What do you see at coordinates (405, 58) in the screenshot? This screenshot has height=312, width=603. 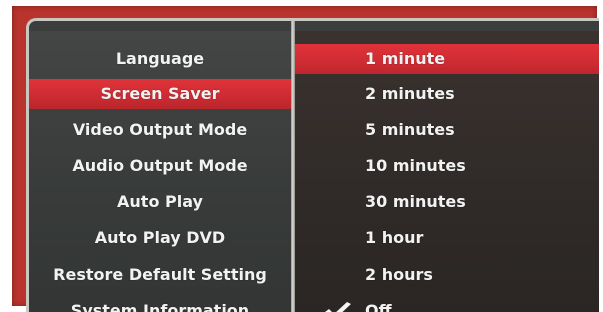 I see `option-label: 1 minute` at bounding box center [405, 58].